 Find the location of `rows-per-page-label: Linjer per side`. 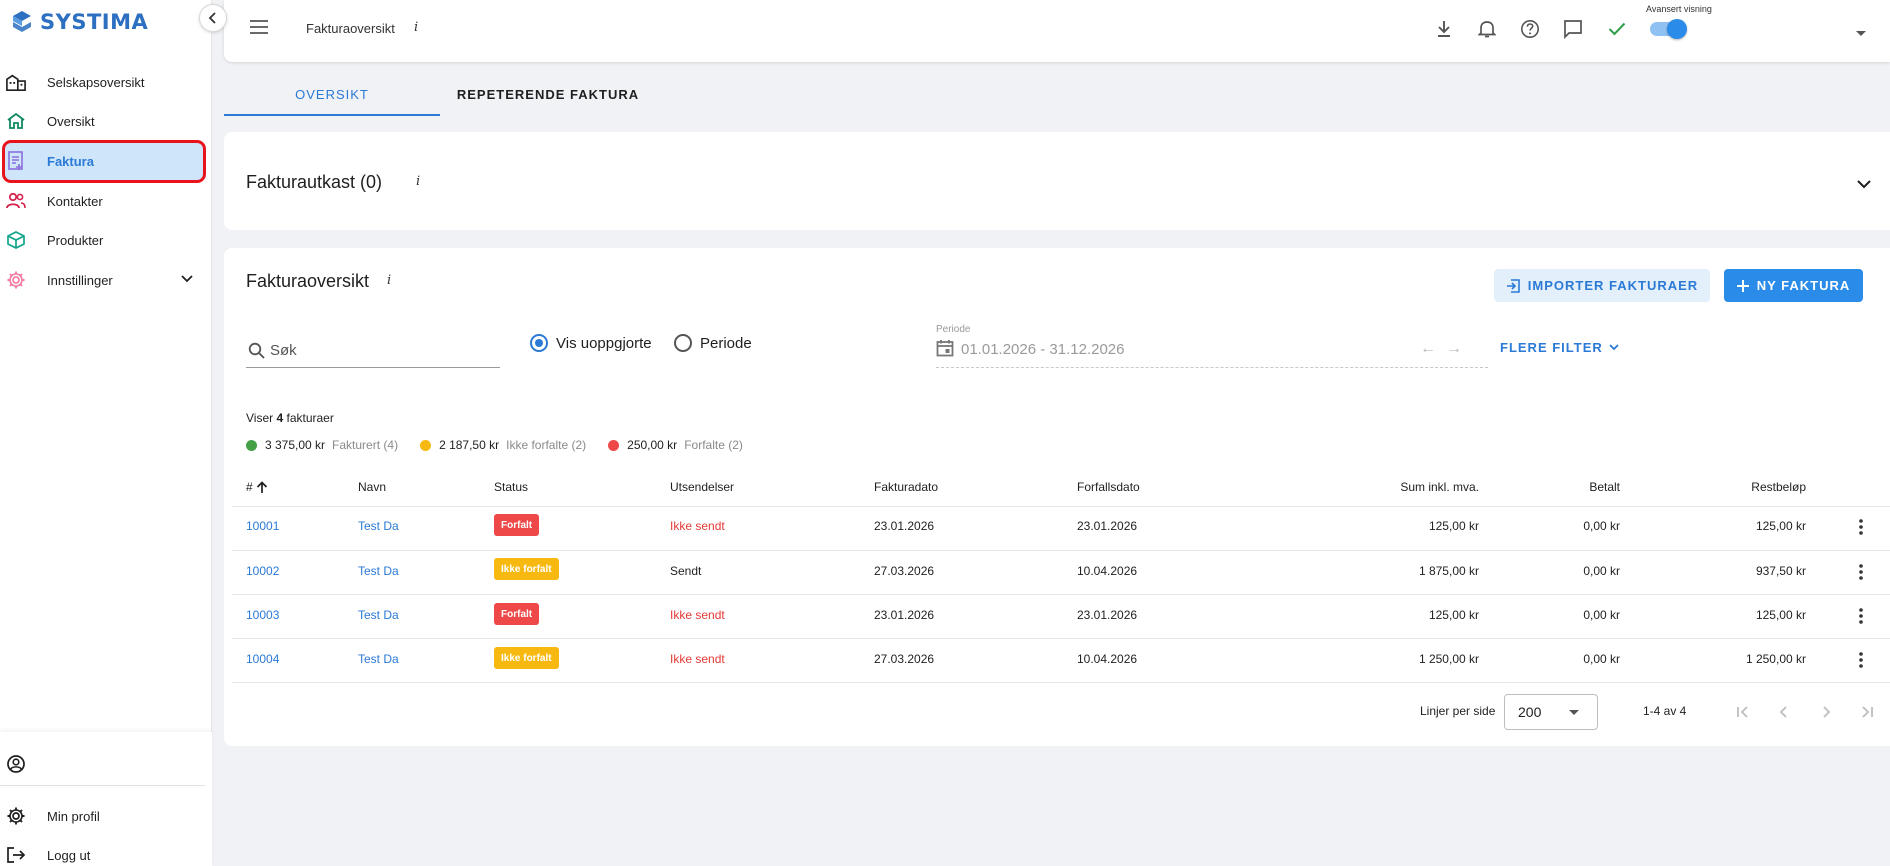

rows-per-page-label: Linjer per side is located at coordinates (1458, 711).